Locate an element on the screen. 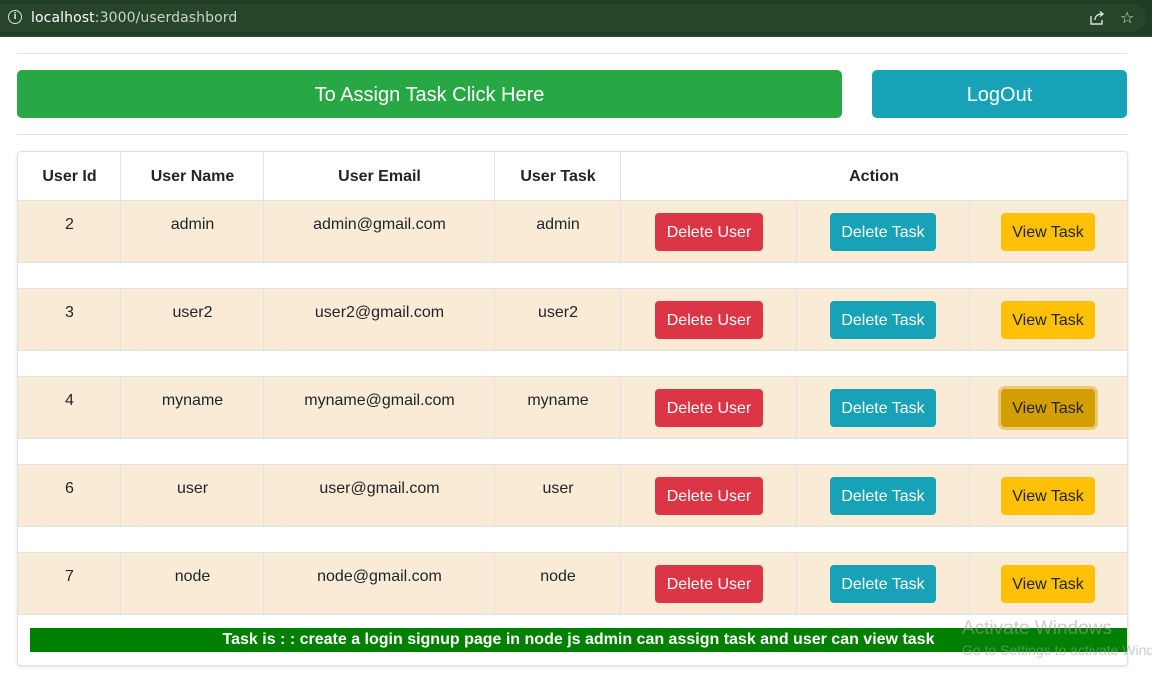 The width and height of the screenshot is (1152, 679). divider-top is located at coordinates (572, 53).